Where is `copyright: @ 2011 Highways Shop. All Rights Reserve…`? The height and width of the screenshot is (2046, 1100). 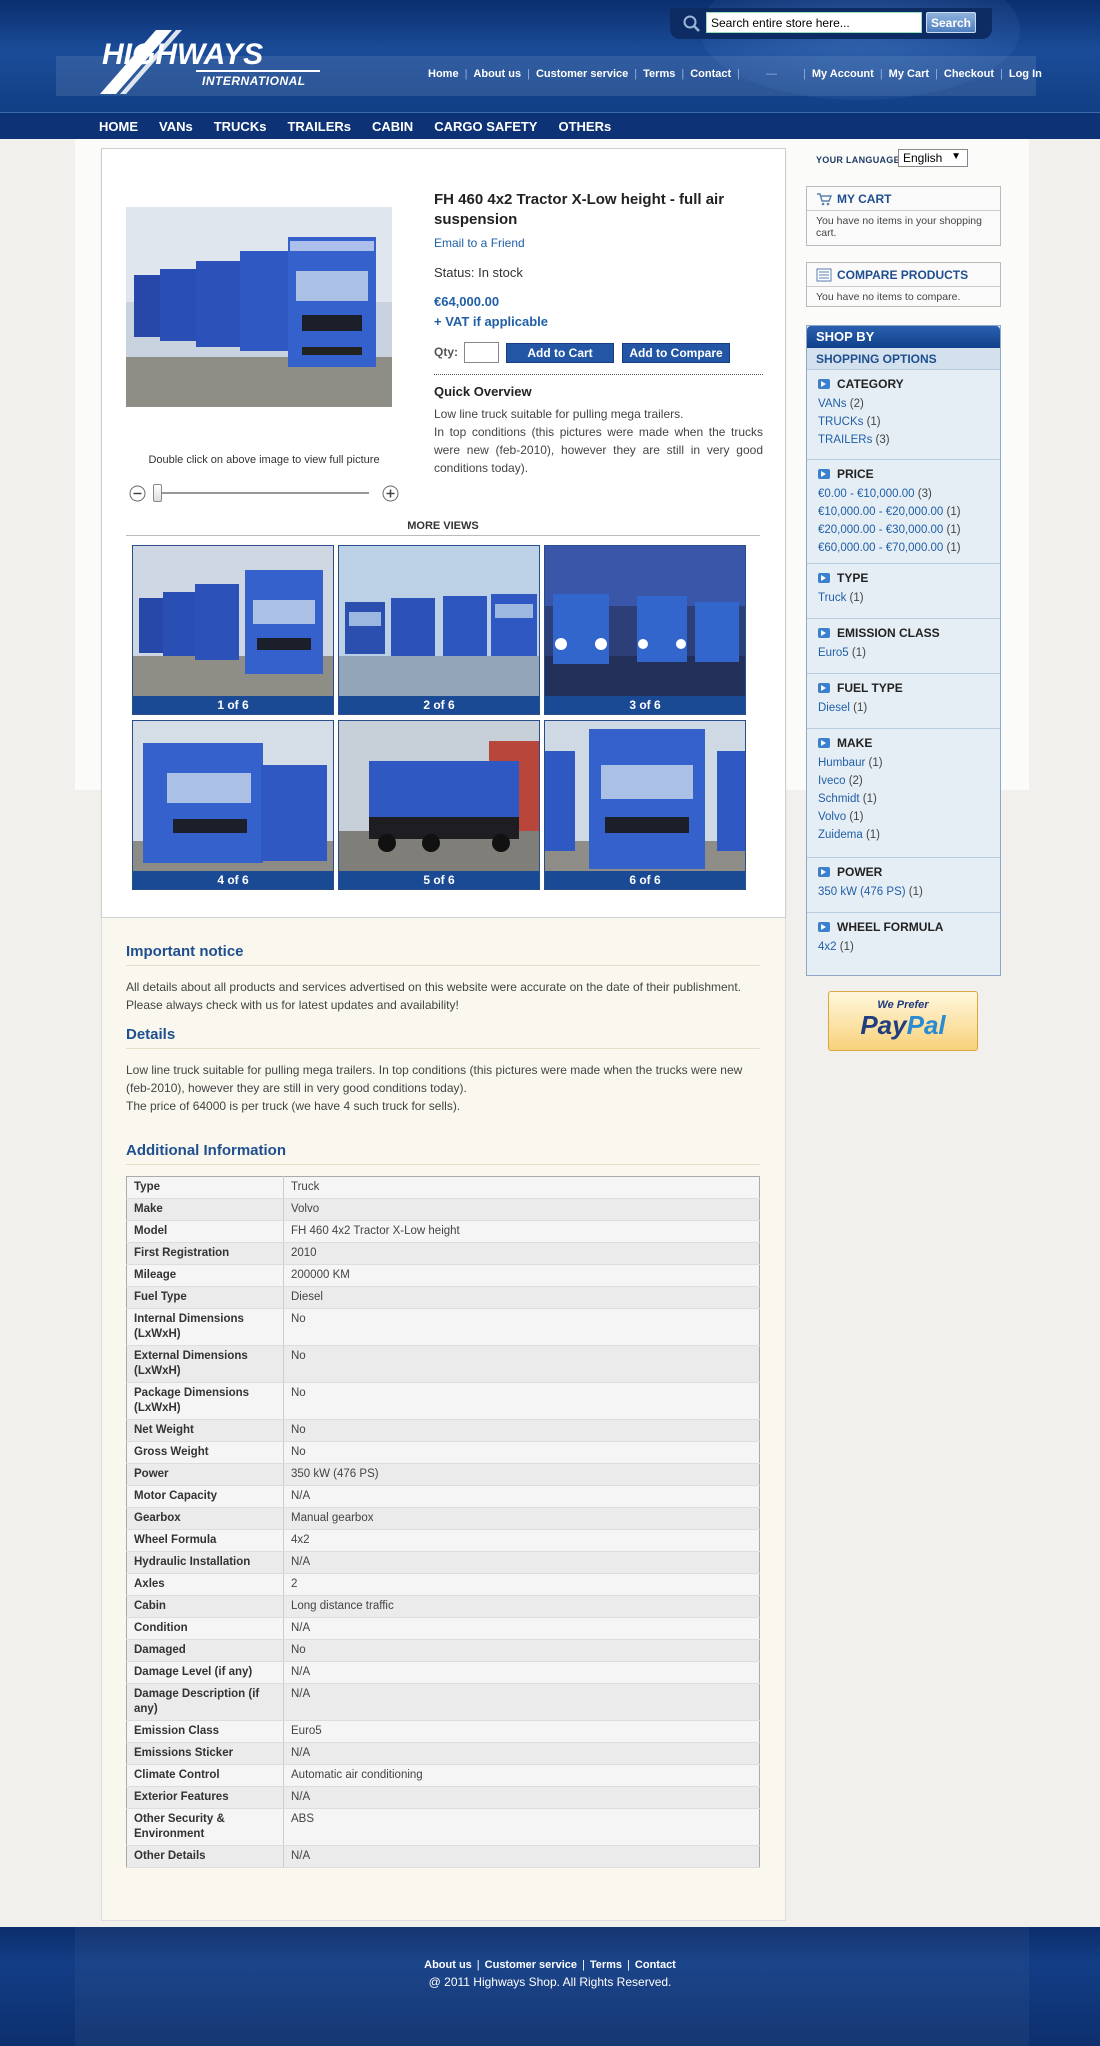
copyright: @ 2011 Highways Shop. All Rights Reserve… is located at coordinates (550, 1982).